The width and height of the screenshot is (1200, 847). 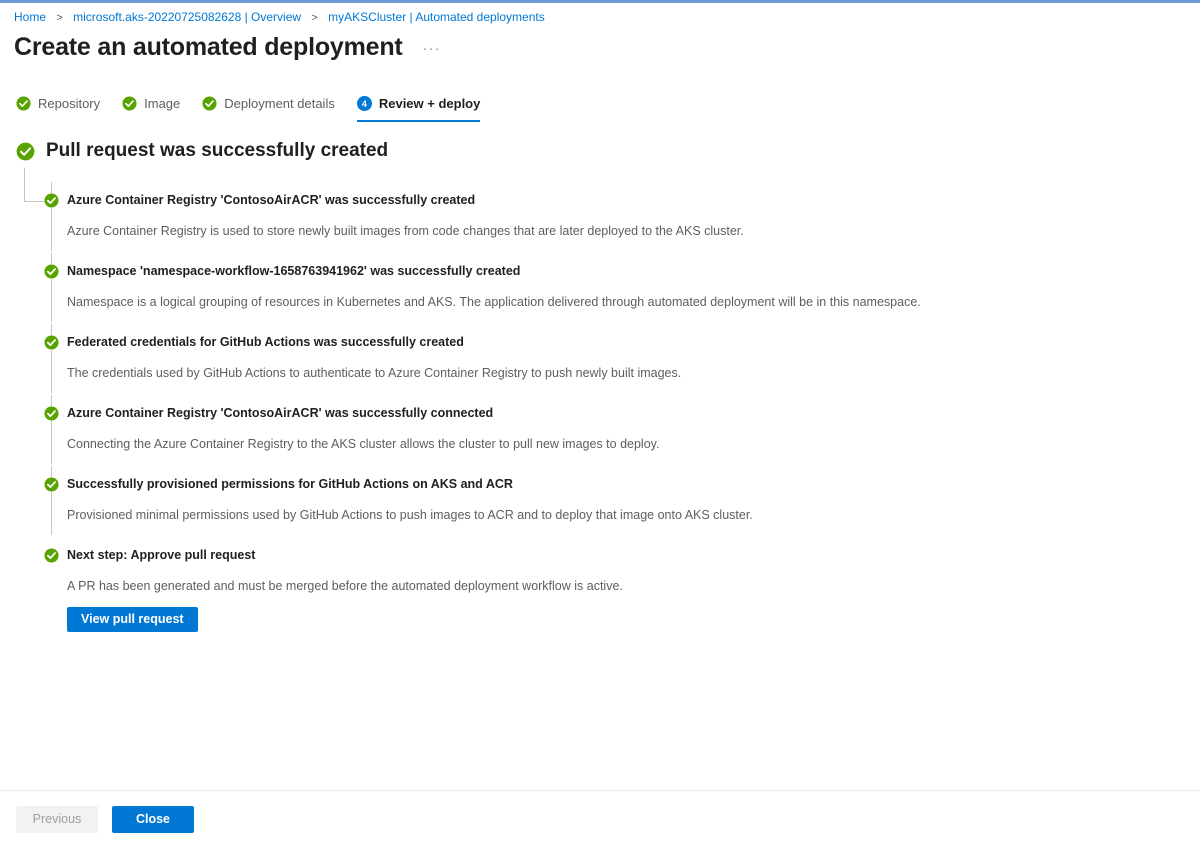 What do you see at coordinates (432, 48) in the screenshot?
I see `more-options-icon: ···` at bounding box center [432, 48].